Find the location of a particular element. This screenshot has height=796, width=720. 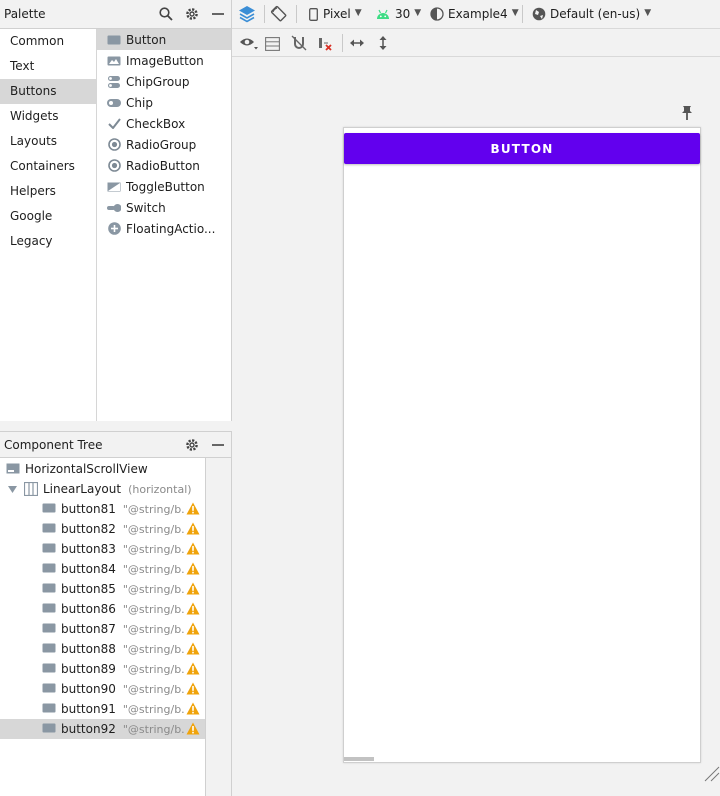

tree-row-label: button82 is located at coordinates (88, 529).